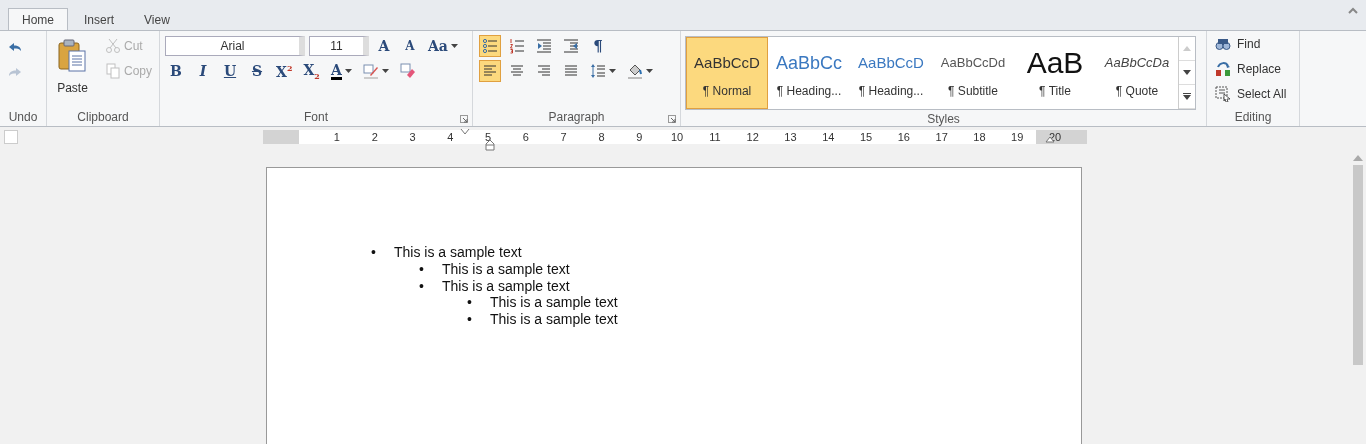  Describe the element at coordinates (598, 46) in the screenshot. I see `marks-button: ¶` at that location.